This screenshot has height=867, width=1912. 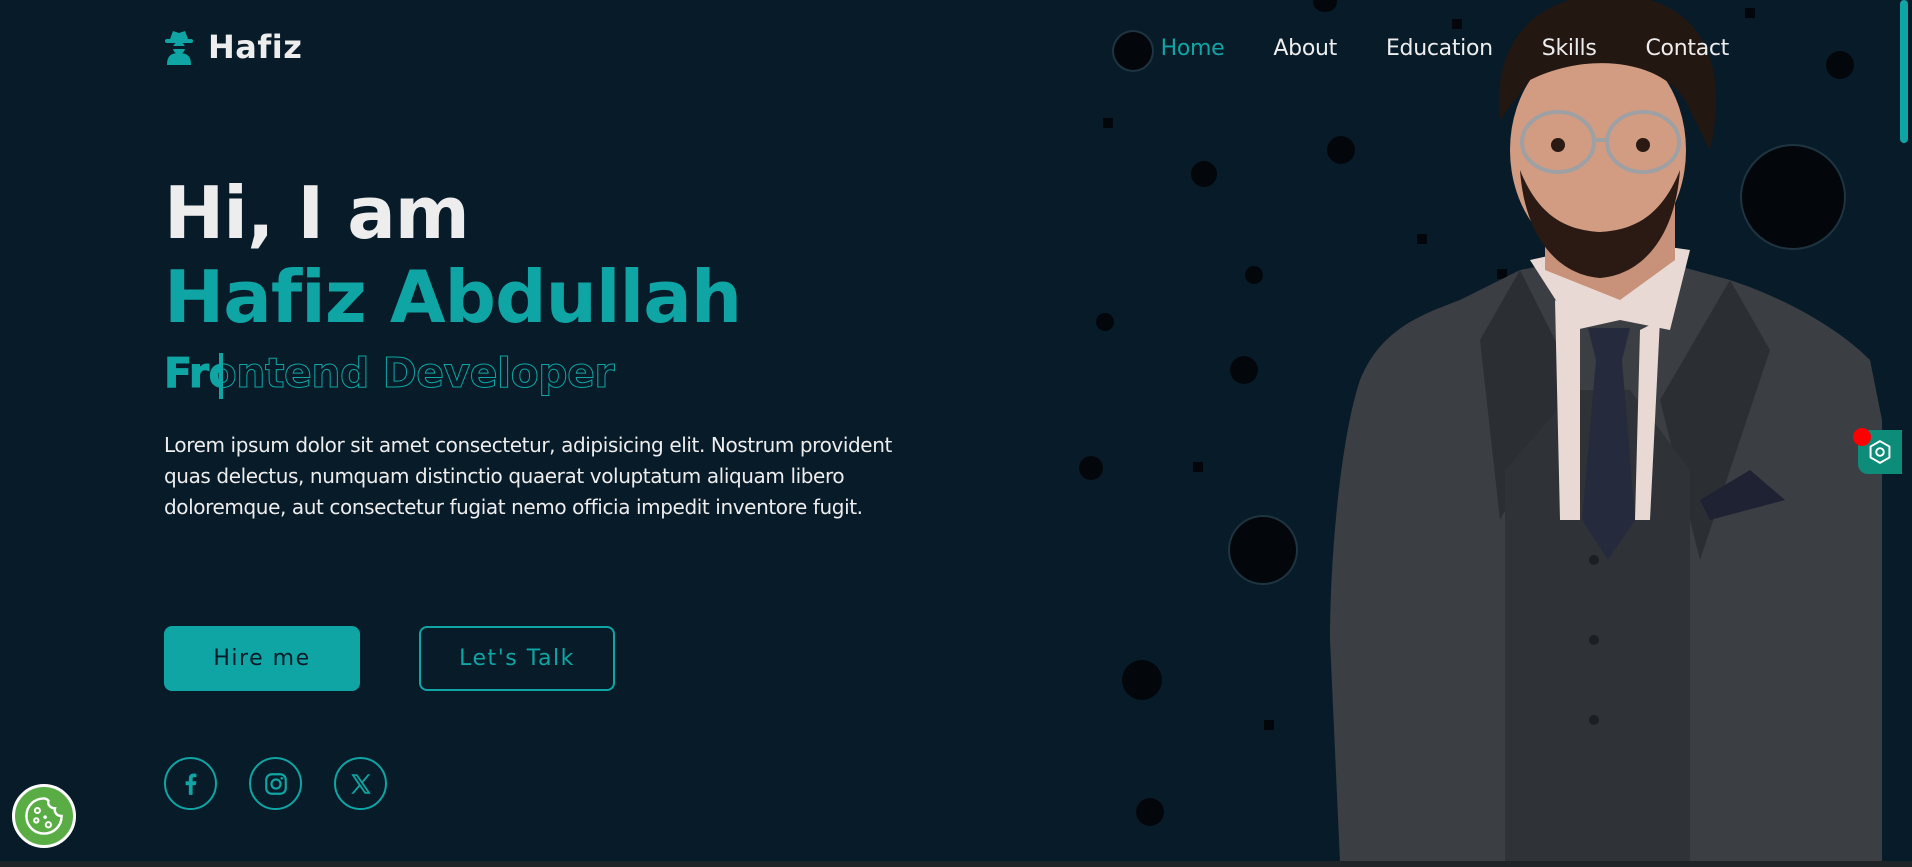 What do you see at coordinates (221, 375) in the screenshot?
I see `typing-caret` at bounding box center [221, 375].